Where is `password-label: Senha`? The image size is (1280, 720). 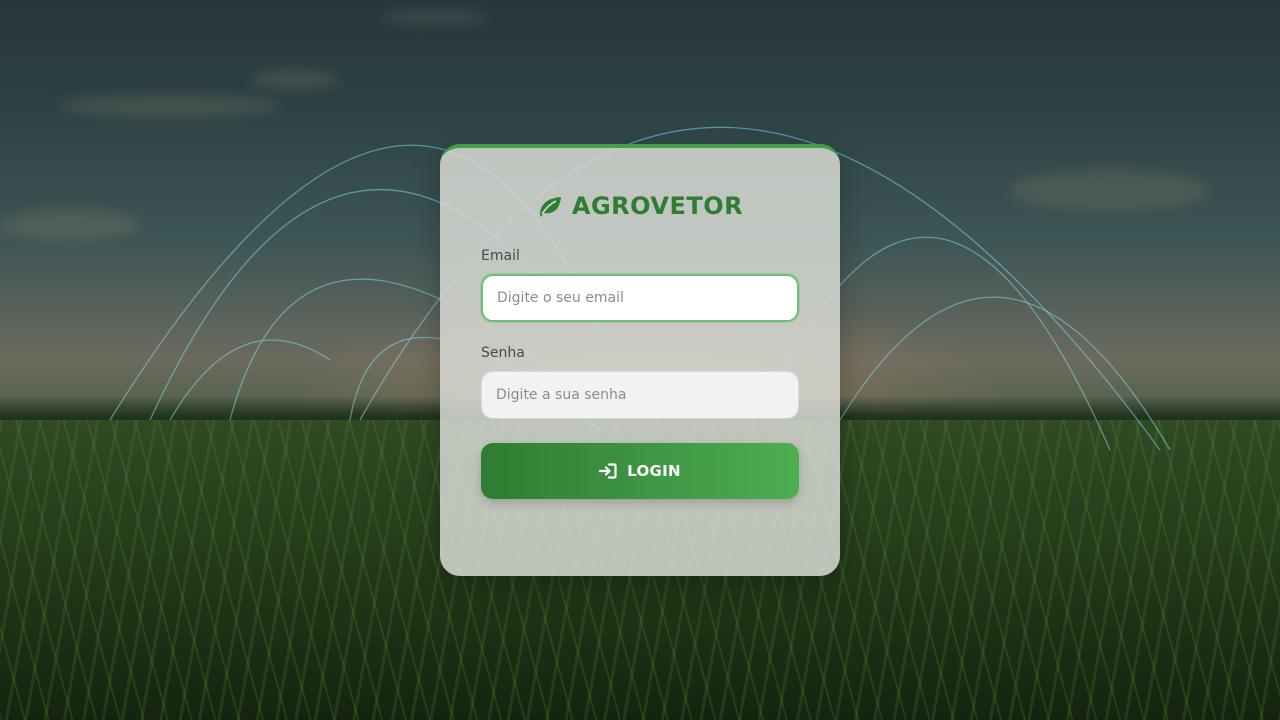
password-label: Senha is located at coordinates (503, 353).